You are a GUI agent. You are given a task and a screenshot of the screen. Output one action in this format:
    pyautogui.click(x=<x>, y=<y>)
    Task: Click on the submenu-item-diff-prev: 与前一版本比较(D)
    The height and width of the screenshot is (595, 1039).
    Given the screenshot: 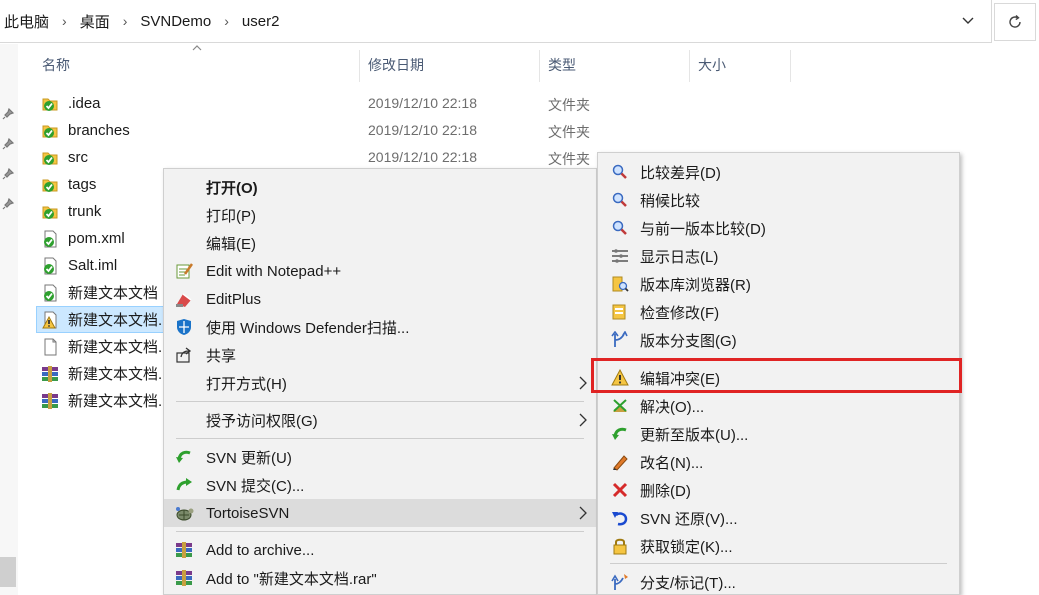 What is the action you would take?
    pyautogui.click(x=778, y=228)
    